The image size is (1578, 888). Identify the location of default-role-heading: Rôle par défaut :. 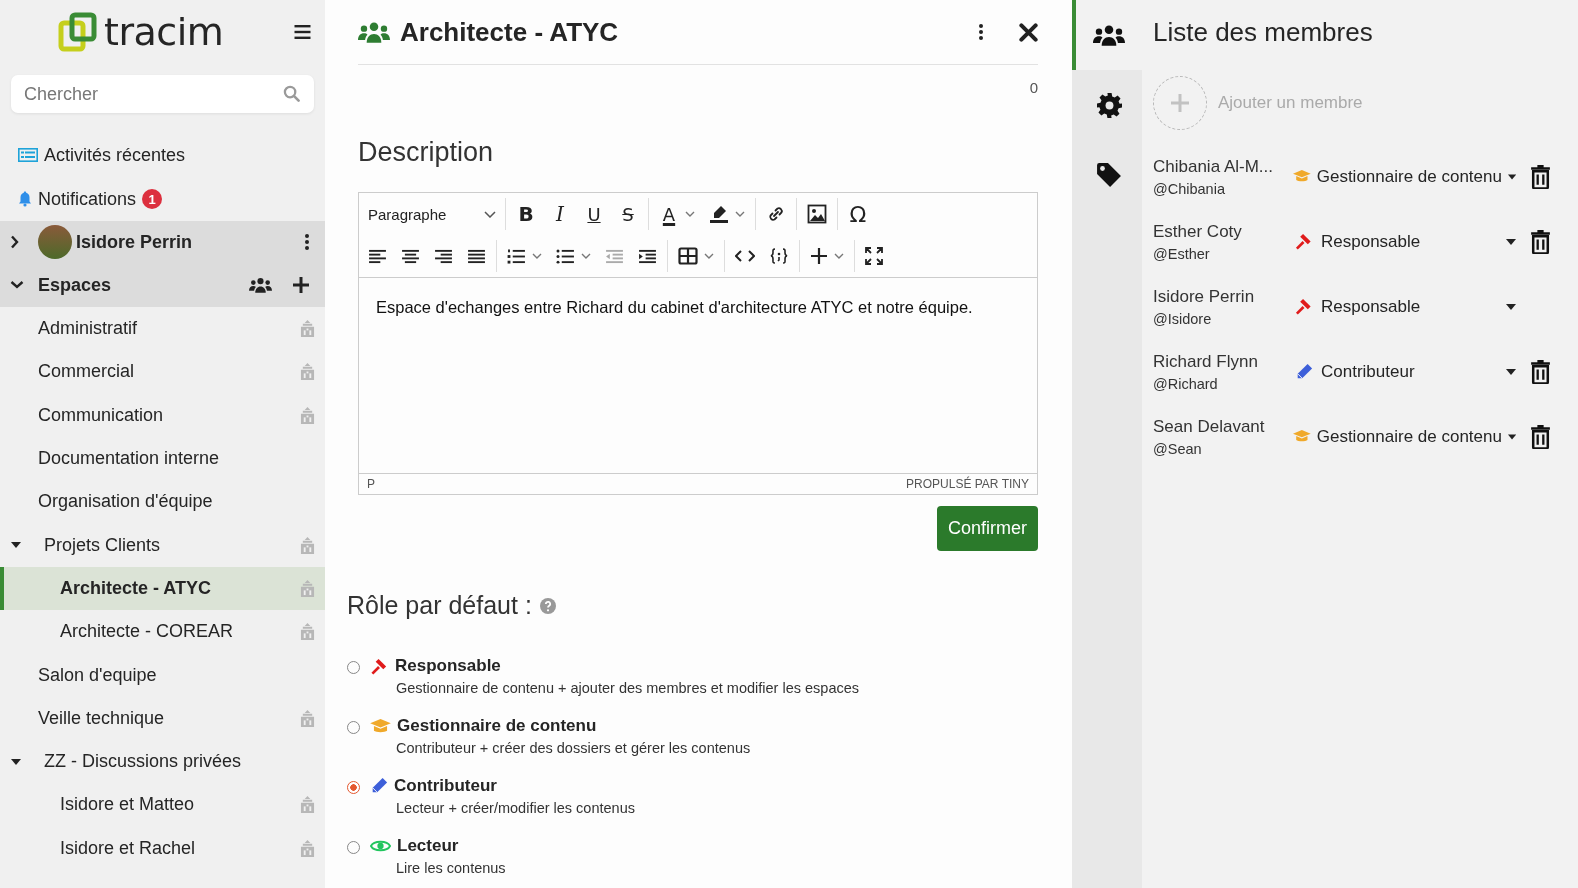
(439, 605).